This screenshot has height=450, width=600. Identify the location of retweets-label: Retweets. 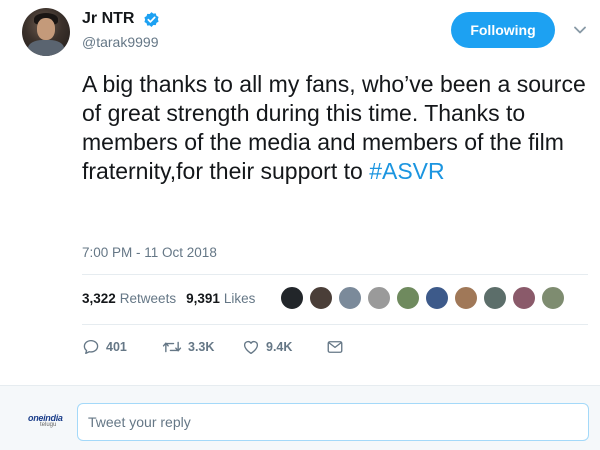
(148, 298).